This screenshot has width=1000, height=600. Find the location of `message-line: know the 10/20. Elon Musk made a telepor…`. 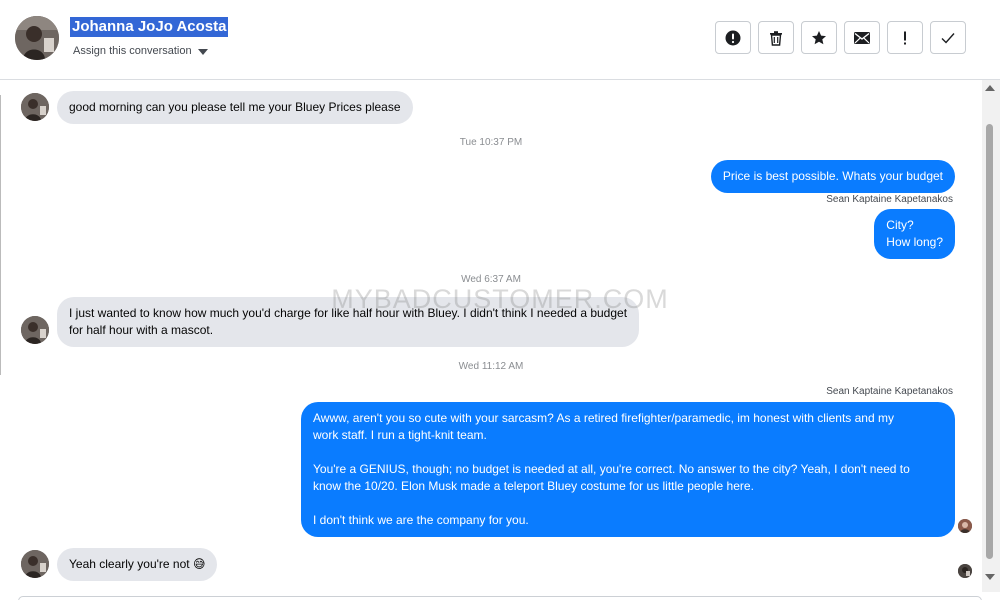

message-line: know the 10/20. Elon Musk made a telepor… is located at coordinates (533, 486).